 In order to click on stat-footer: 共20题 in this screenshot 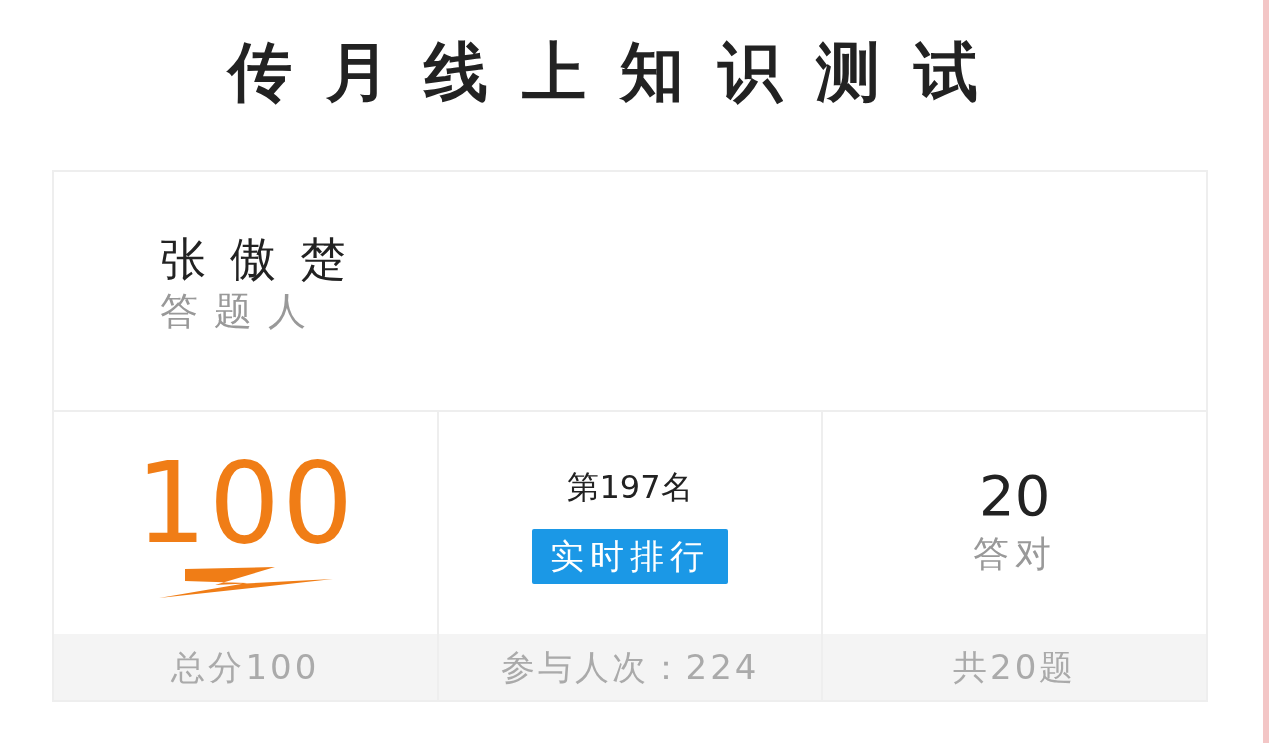, I will do `click(1014, 667)`.